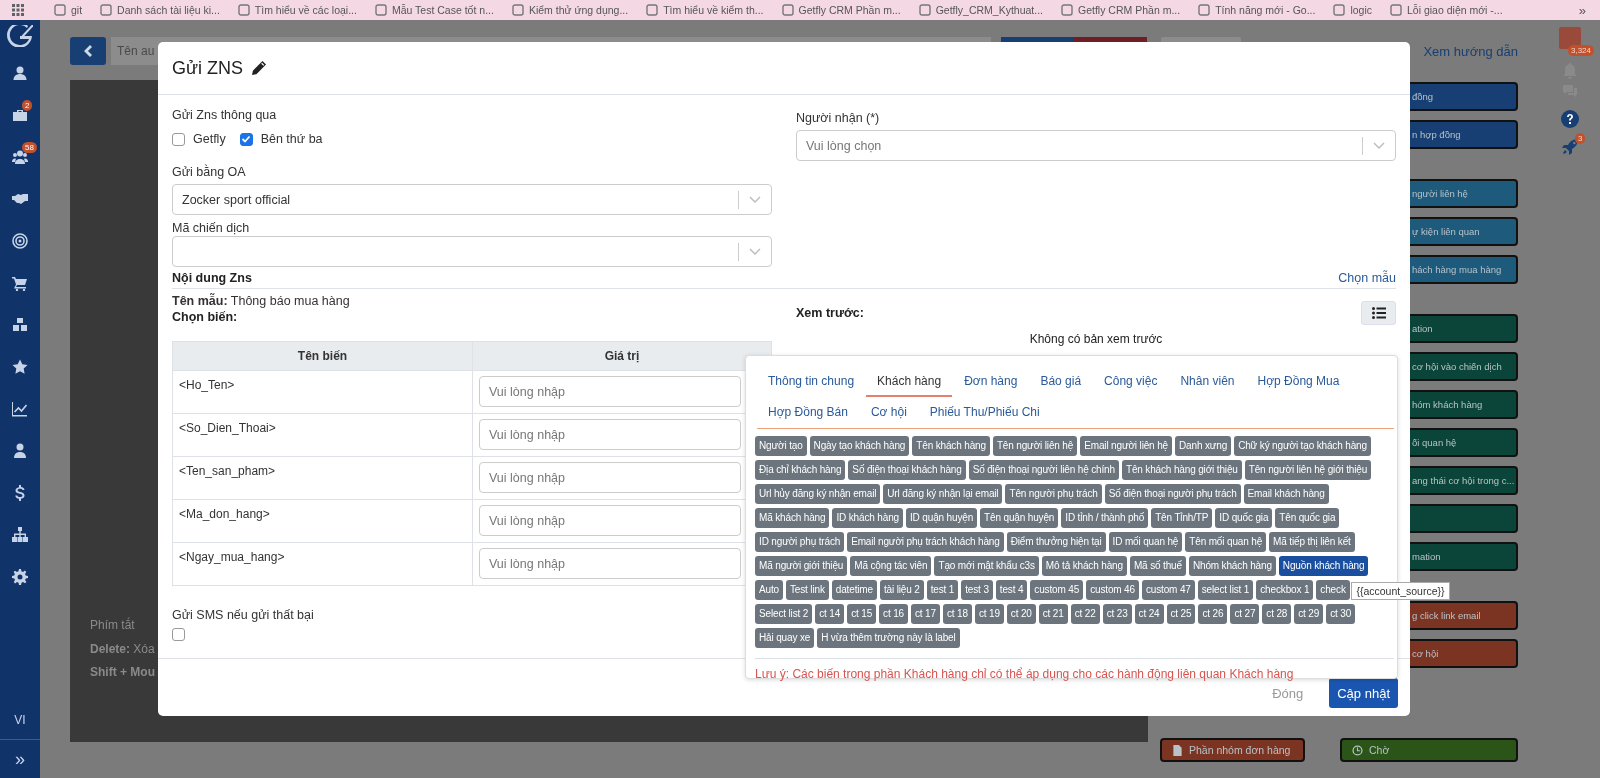 This screenshot has height=778, width=1600. Describe the element at coordinates (1011, 590) in the screenshot. I see `variable-tag: test 4` at that location.